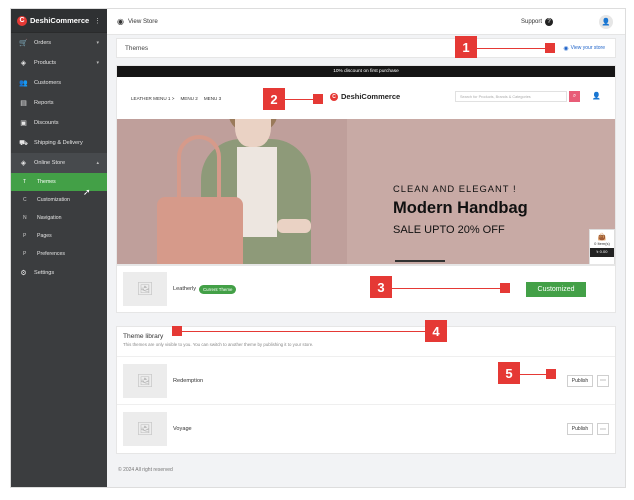  I want to click on store-menu-item: MENU 3, so click(212, 98).